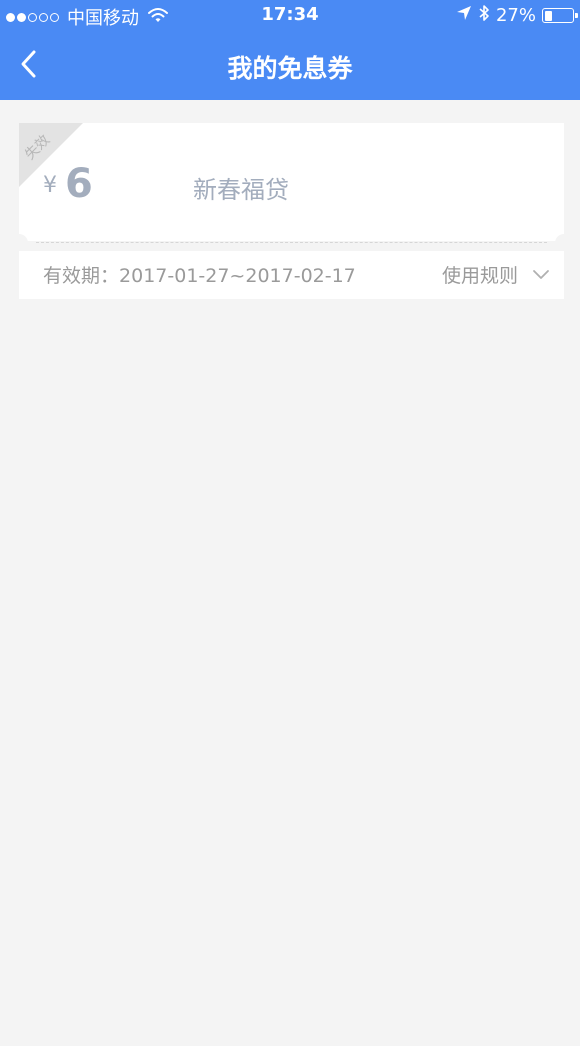 This screenshot has height=1046, width=580. What do you see at coordinates (241, 190) in the screenshot?
I see `coupon-name: 新春福贷` at bounding box center [241, 190].